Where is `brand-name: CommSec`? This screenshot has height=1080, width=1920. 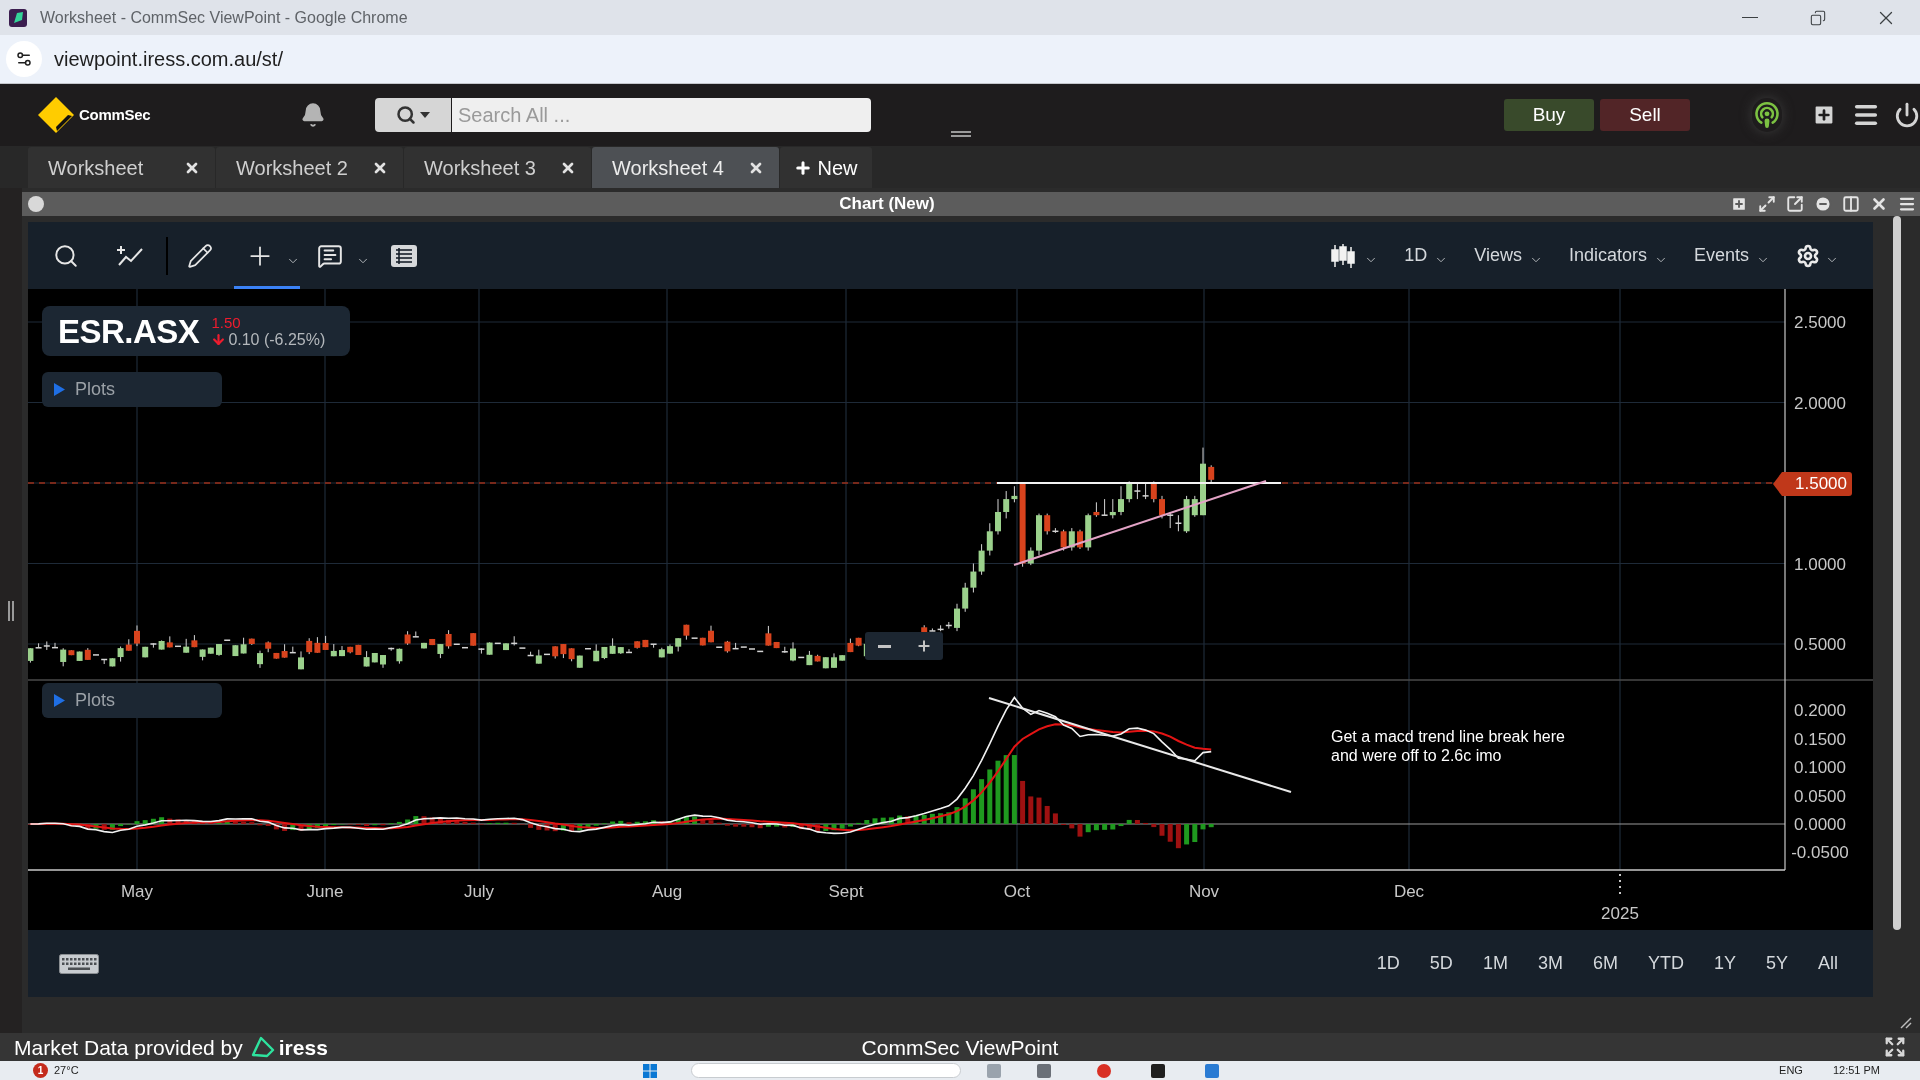 brand-name: CommSec is located at coordinates (115, 114).